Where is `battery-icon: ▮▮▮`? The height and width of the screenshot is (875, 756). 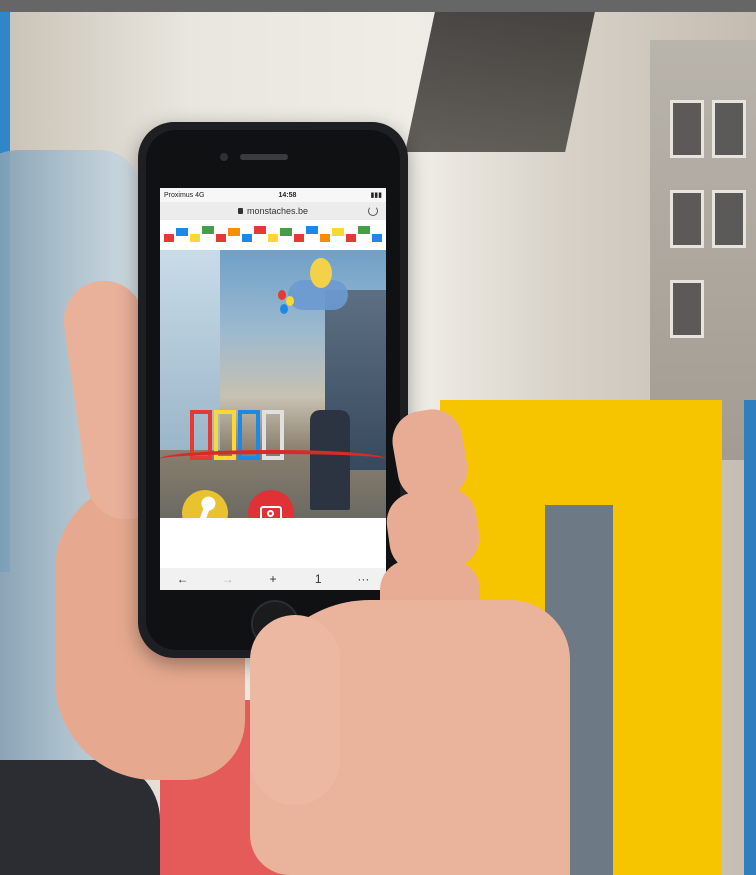 battery-icon: ▮▮▮ is located at coordinates (376, 195).